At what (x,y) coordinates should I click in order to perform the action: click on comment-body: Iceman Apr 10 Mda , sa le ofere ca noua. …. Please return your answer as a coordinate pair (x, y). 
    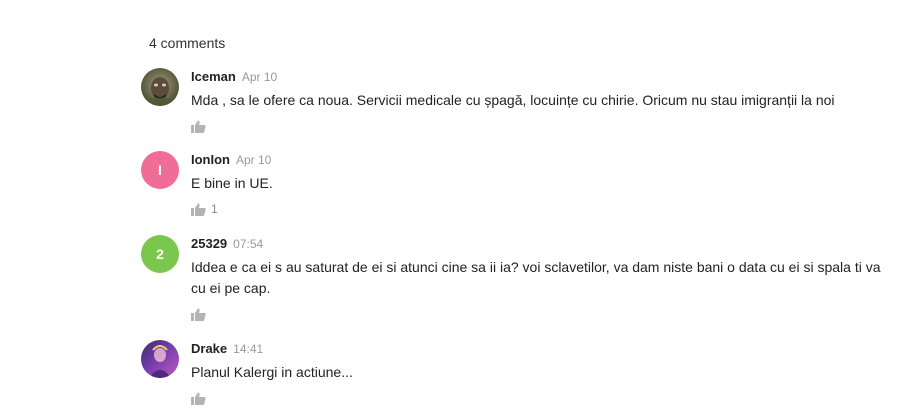
    Looking at the image, I should click on (543, 101).